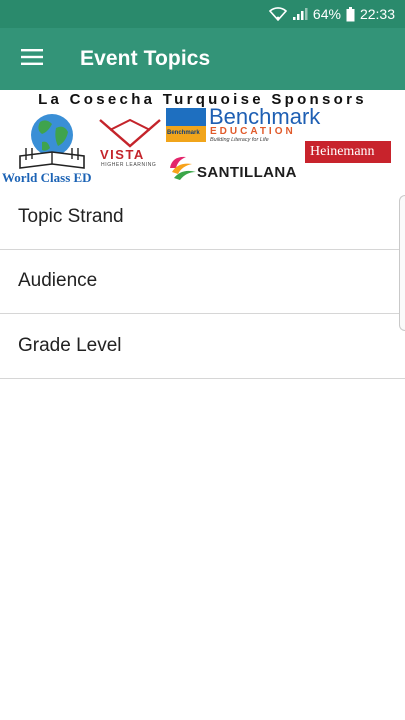  I want to click on vista-v-icon, so click(130, 133).